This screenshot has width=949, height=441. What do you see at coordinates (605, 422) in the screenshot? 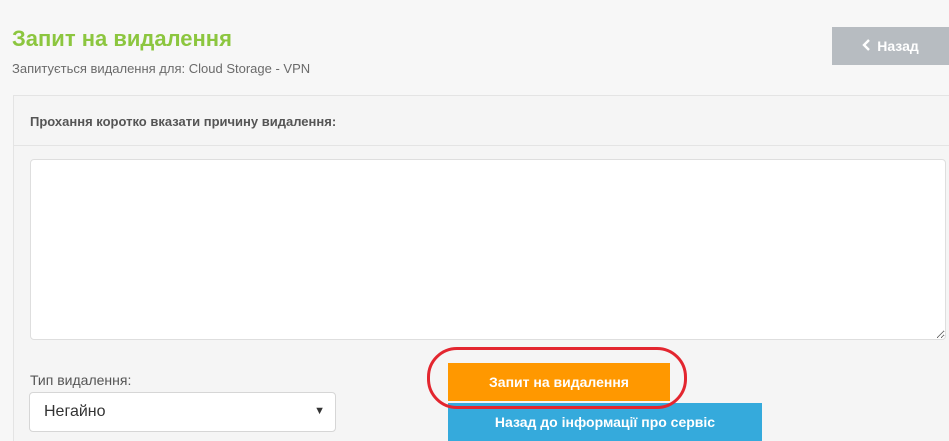
I see `back-to-service-button: Назад до інформації про сервіс` at bounding box center [605, 422].